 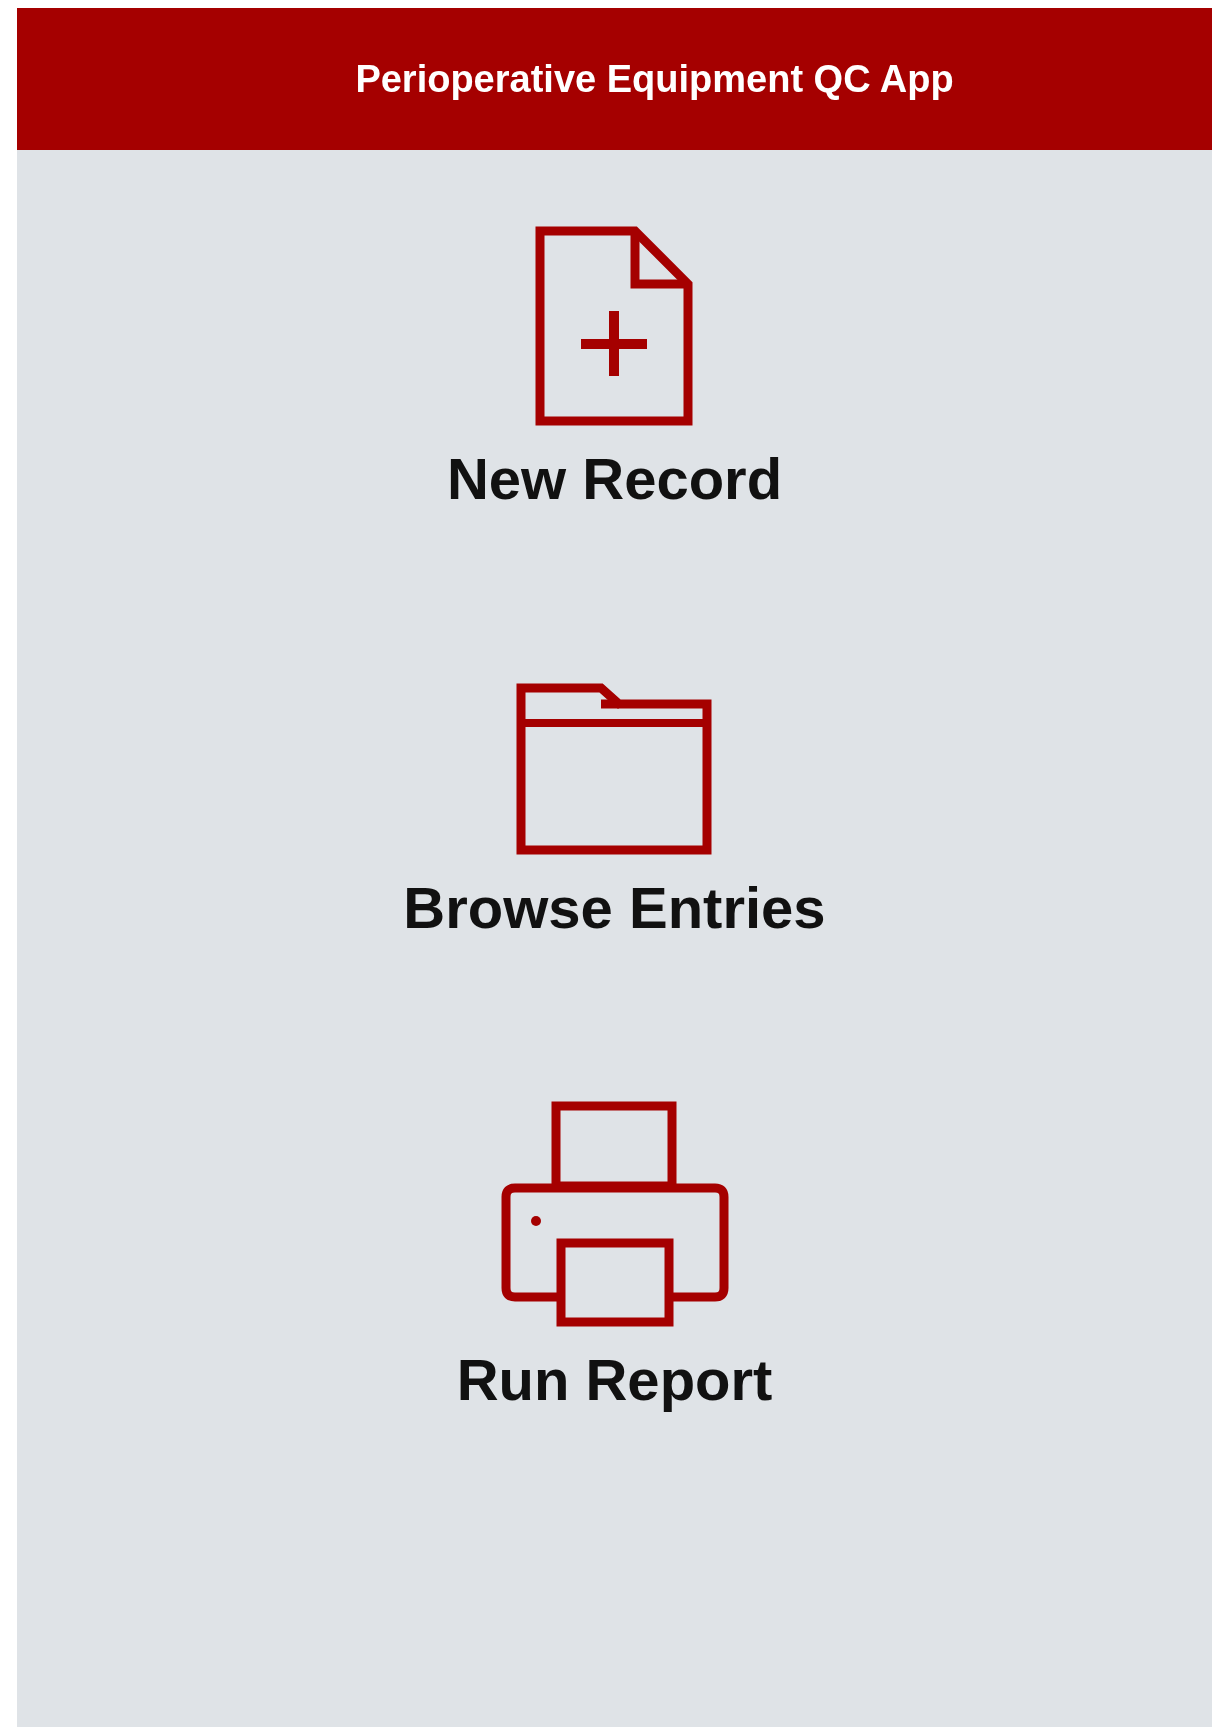 I want to click on menu-action-button: Run Report, so click(x=614, y=1258).